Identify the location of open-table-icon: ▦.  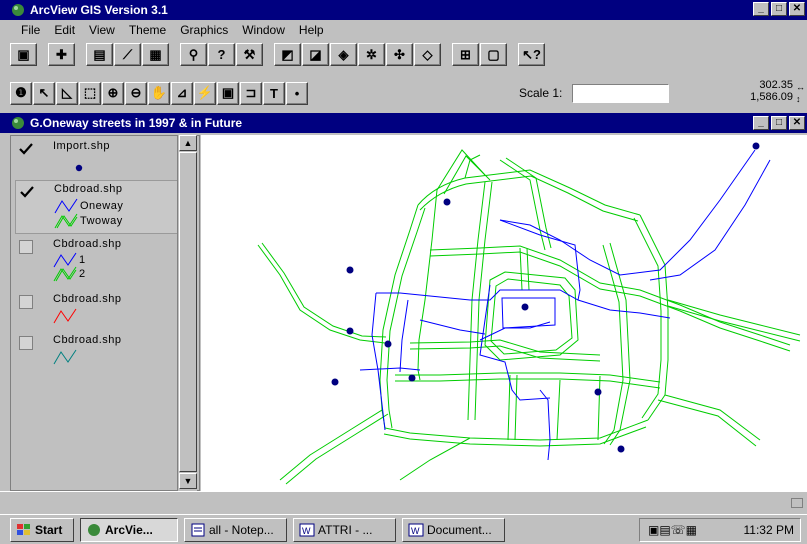
(155, 54).